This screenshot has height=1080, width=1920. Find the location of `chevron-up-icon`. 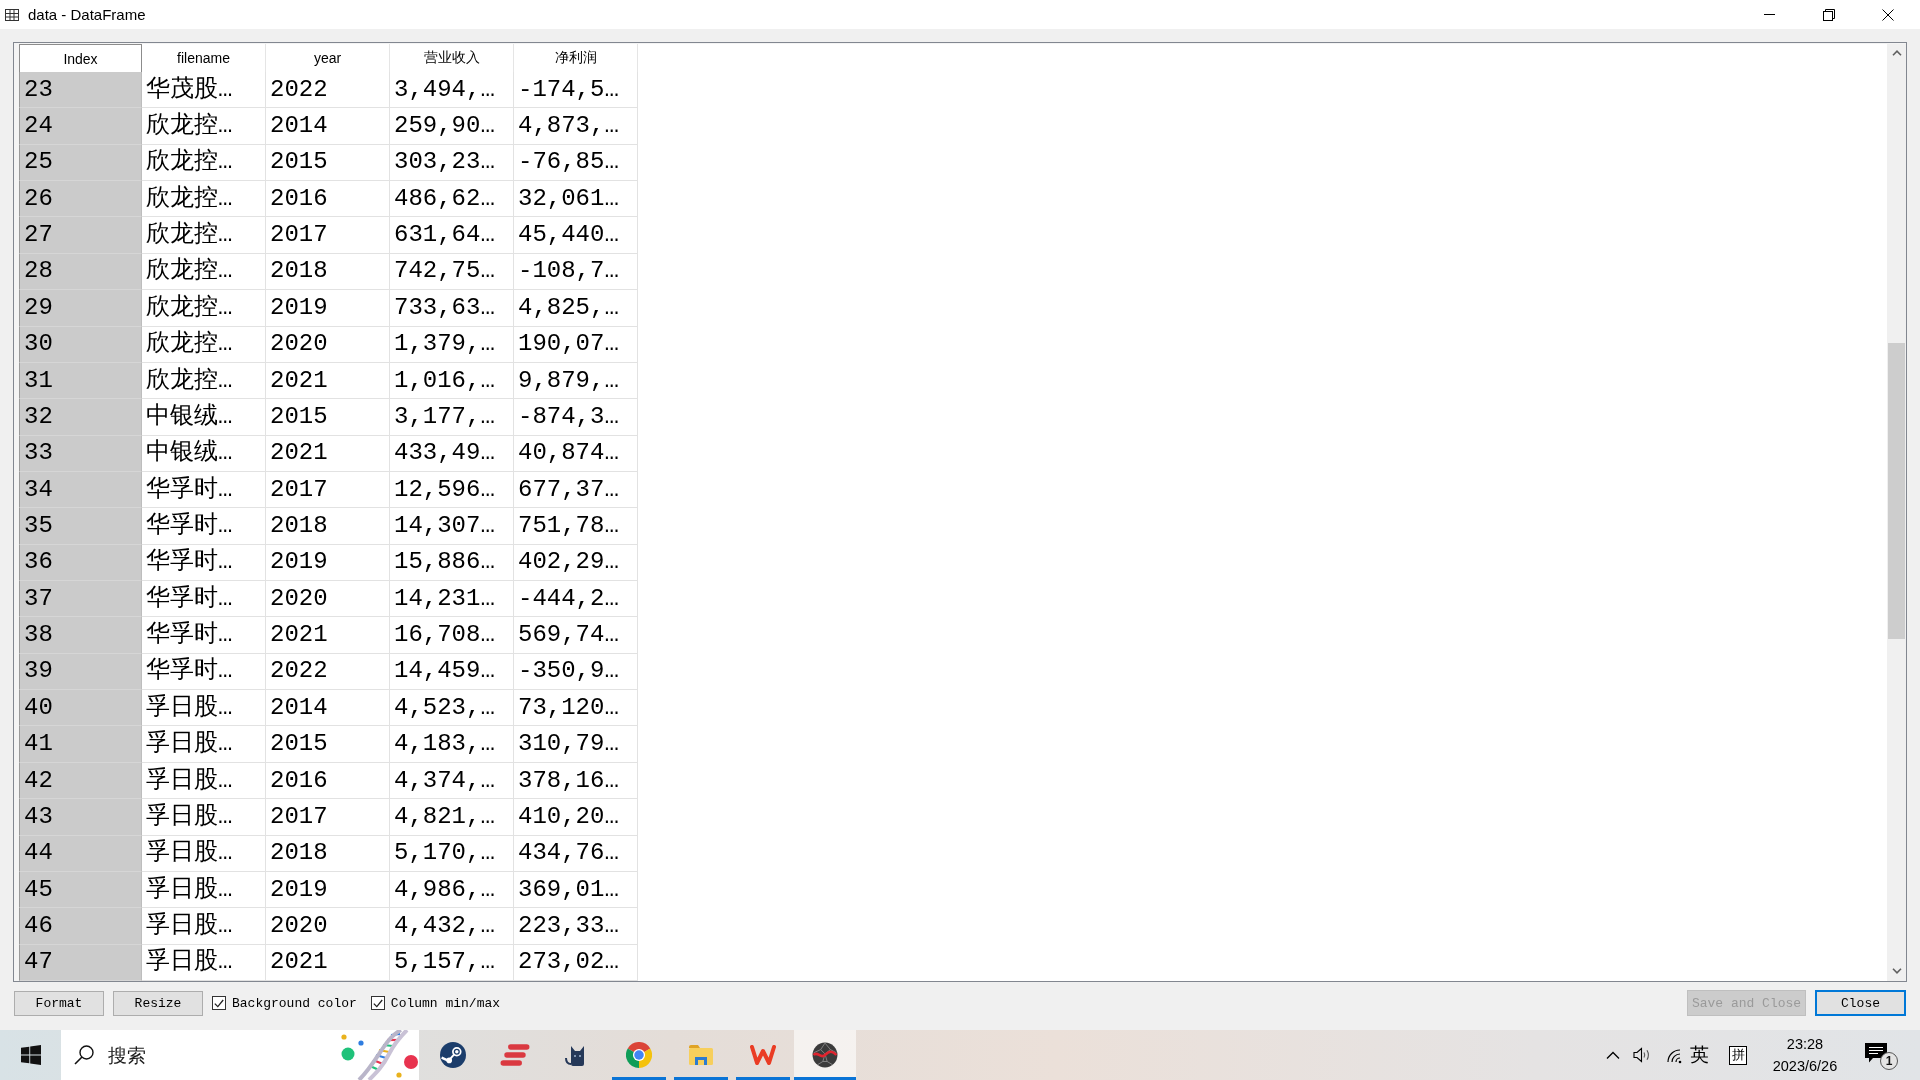

chevron-up-icon is located at coordinates (1613, 1055).